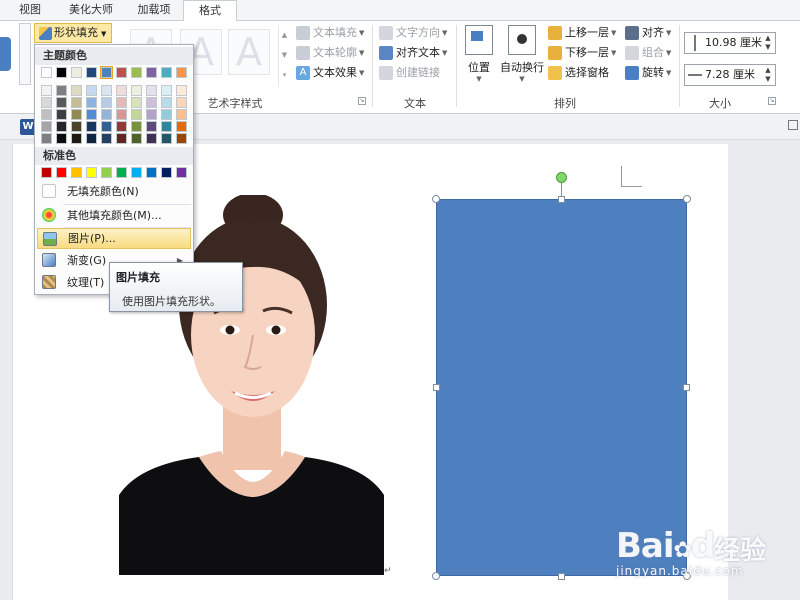 This screenshot has height=600, width=800. Describe the element at coordinates (561, 576) in the screenshot. I see `resize-handle-bottom` at that location.